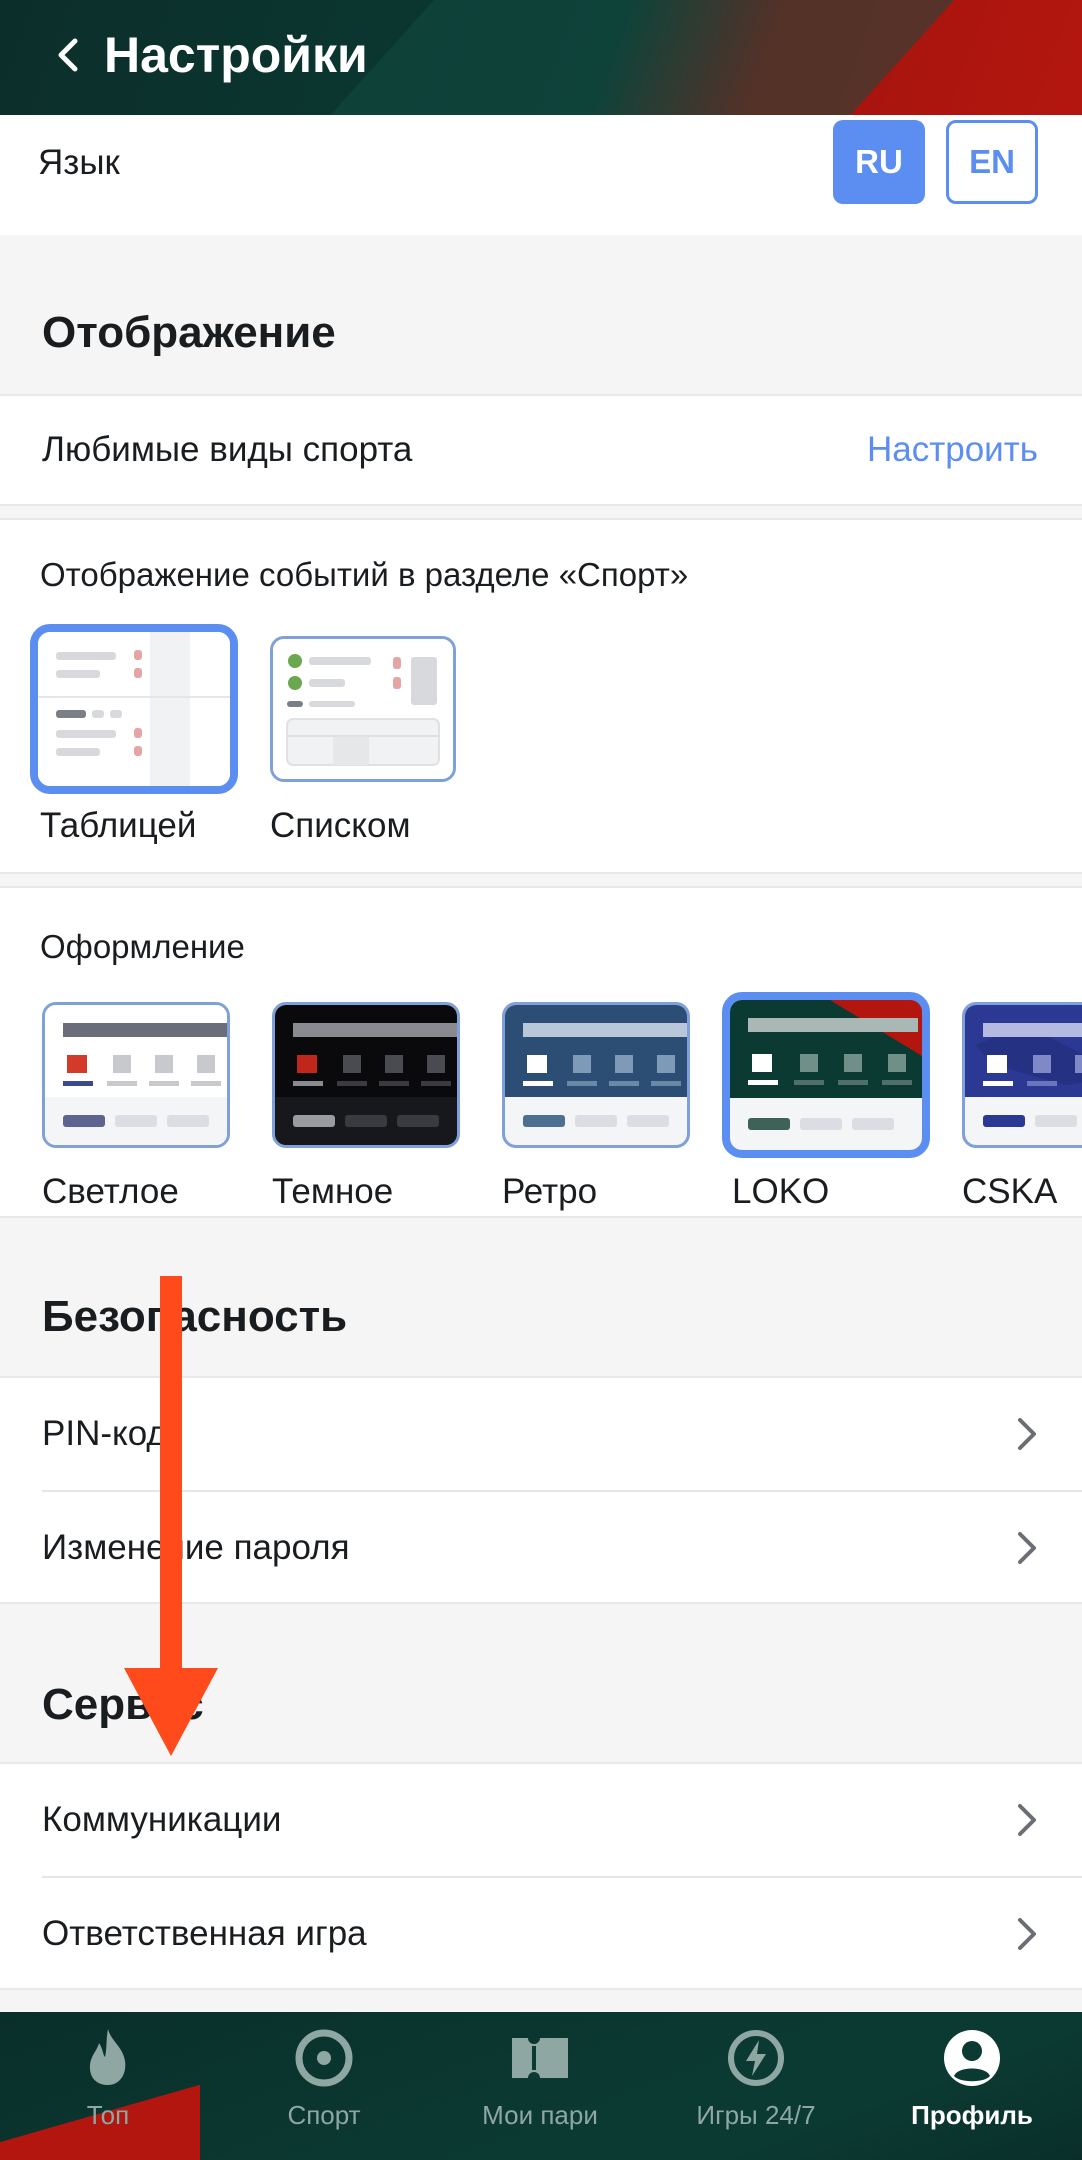 This screenshot has width=1082, height=2160. What do you see at coordinates (333, 1191) in the screenshot?
I see `theme-dark-label: Темное` at bounding box center [333, 1191].